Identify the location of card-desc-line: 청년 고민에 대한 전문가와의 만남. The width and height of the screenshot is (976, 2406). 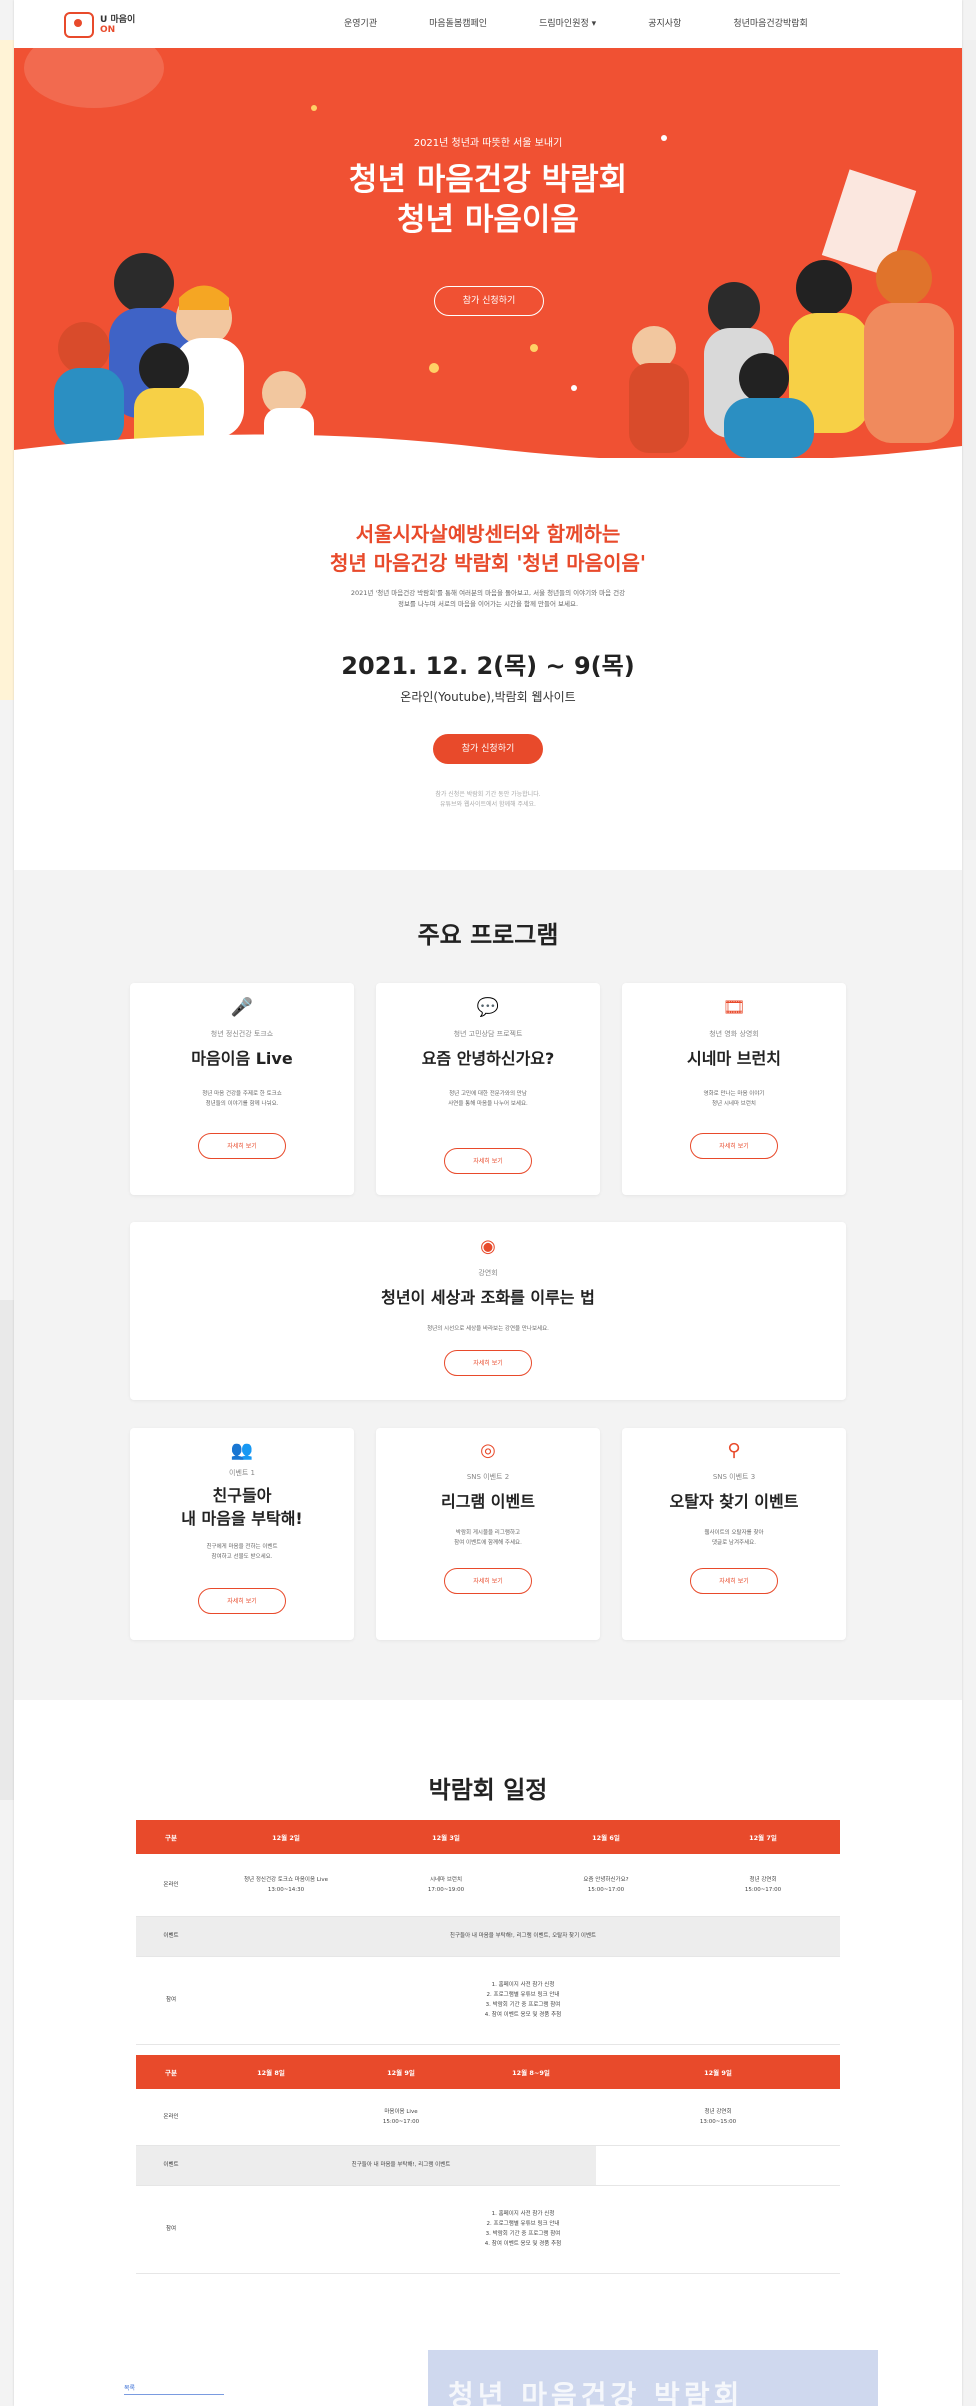
(488, 1094).